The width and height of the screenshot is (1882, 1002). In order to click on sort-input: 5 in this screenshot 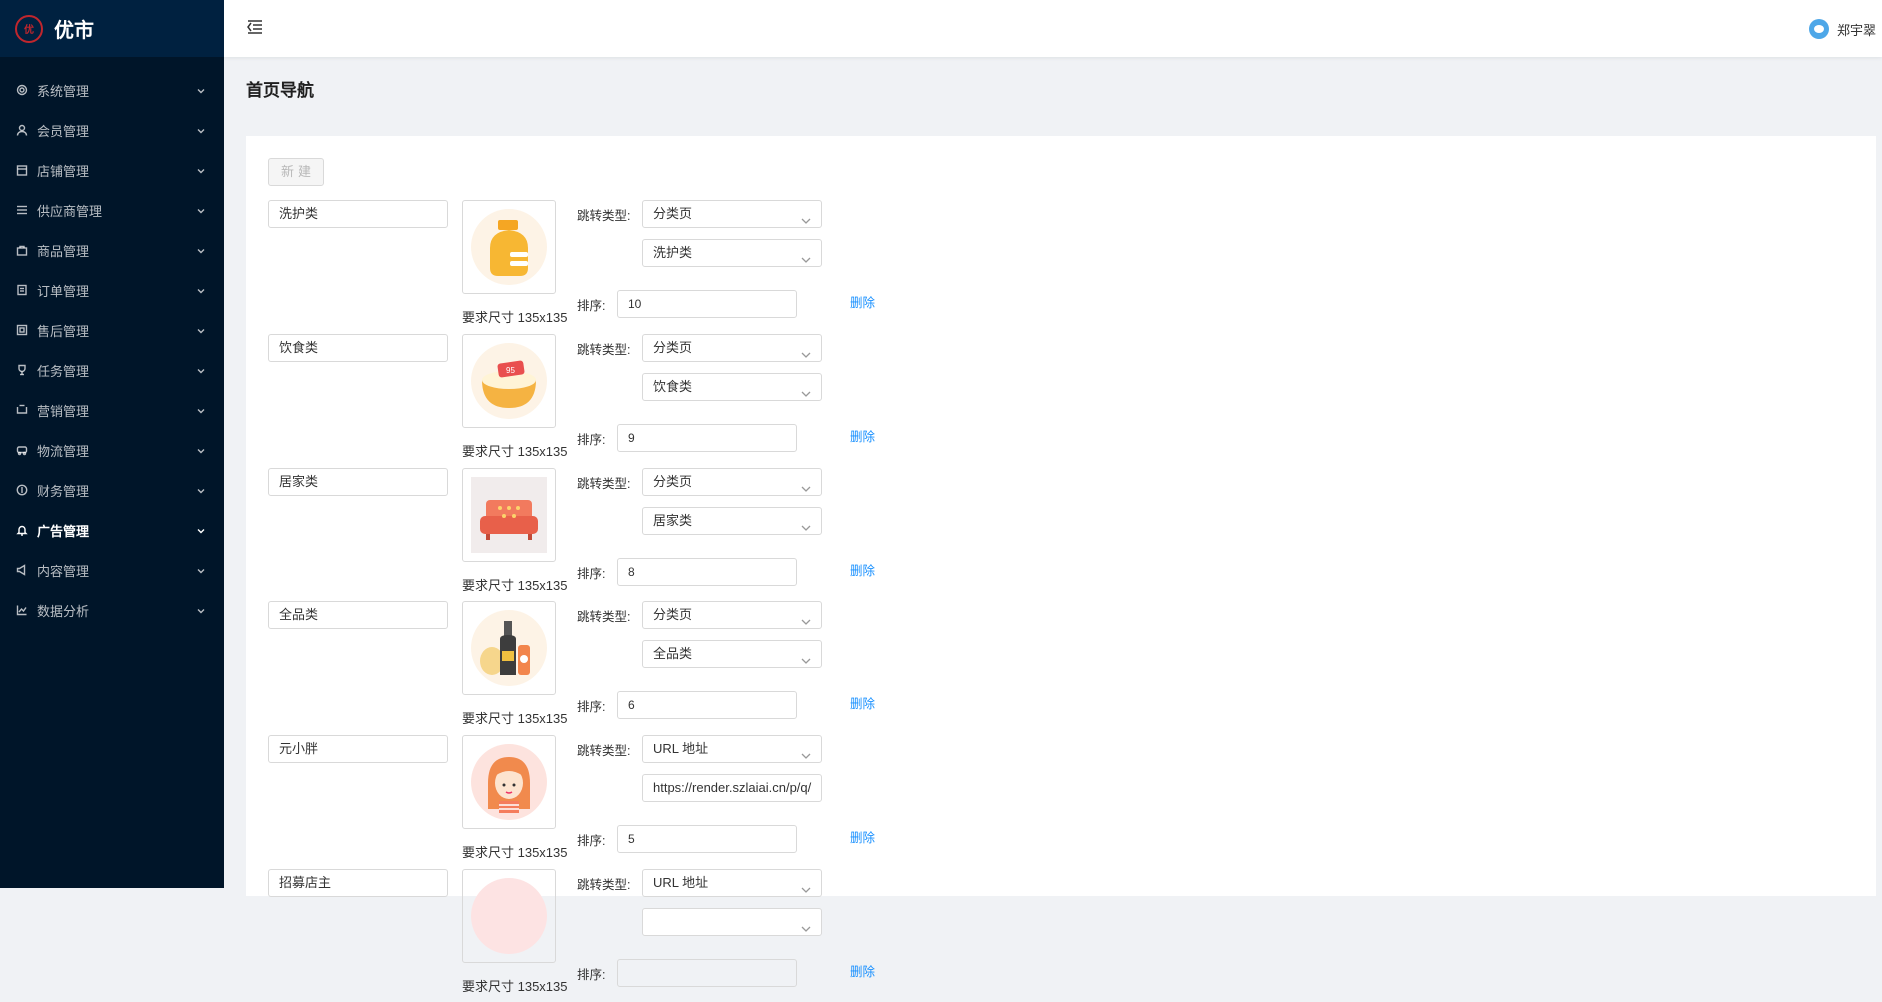, I will do `click(707, 839)`.